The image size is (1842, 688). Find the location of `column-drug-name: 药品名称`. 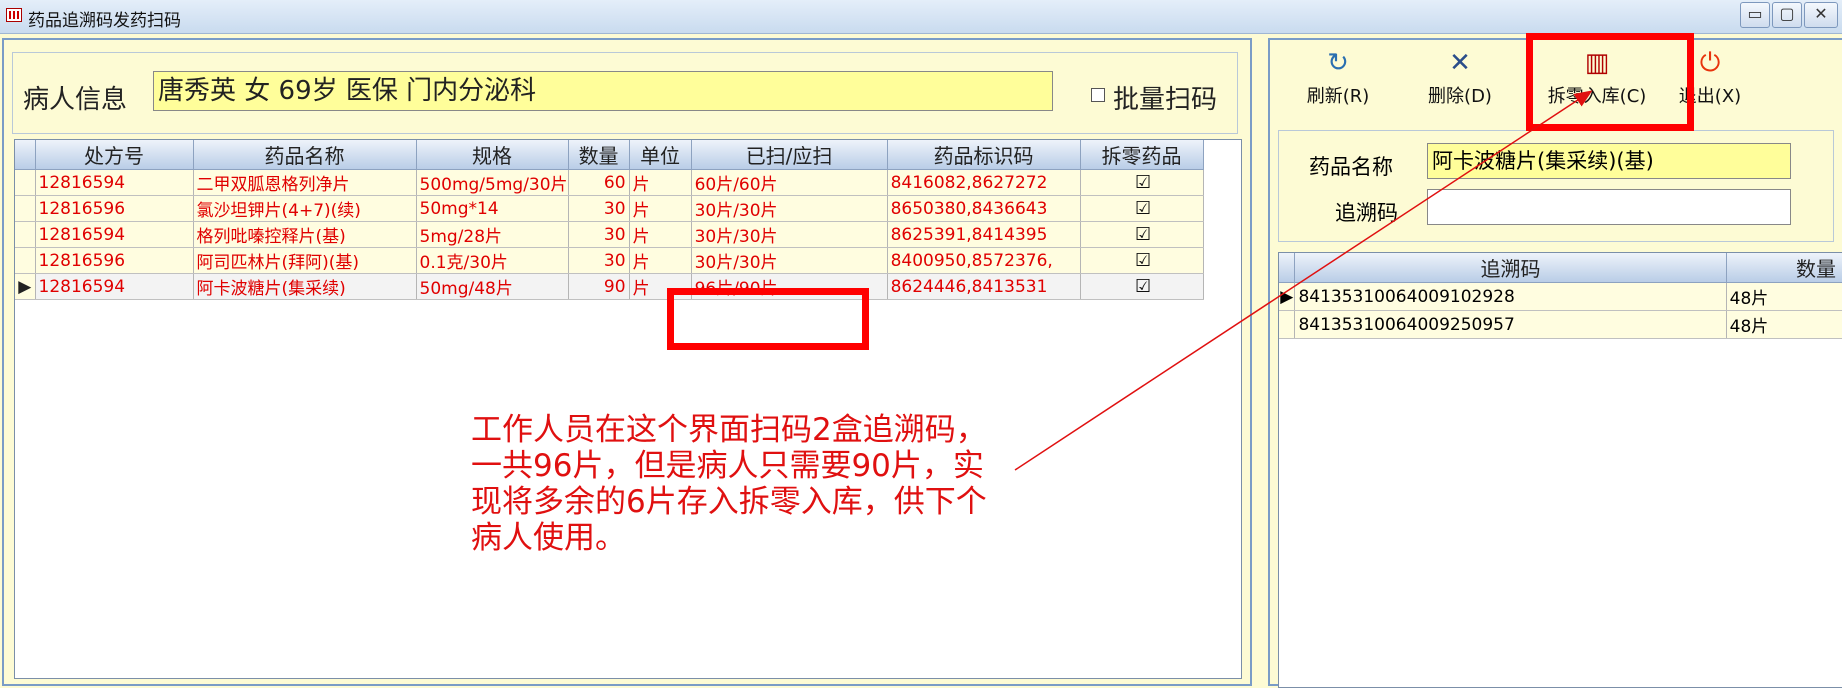

column-drug-name: 药品名称 is located at coordinates (305, 155).